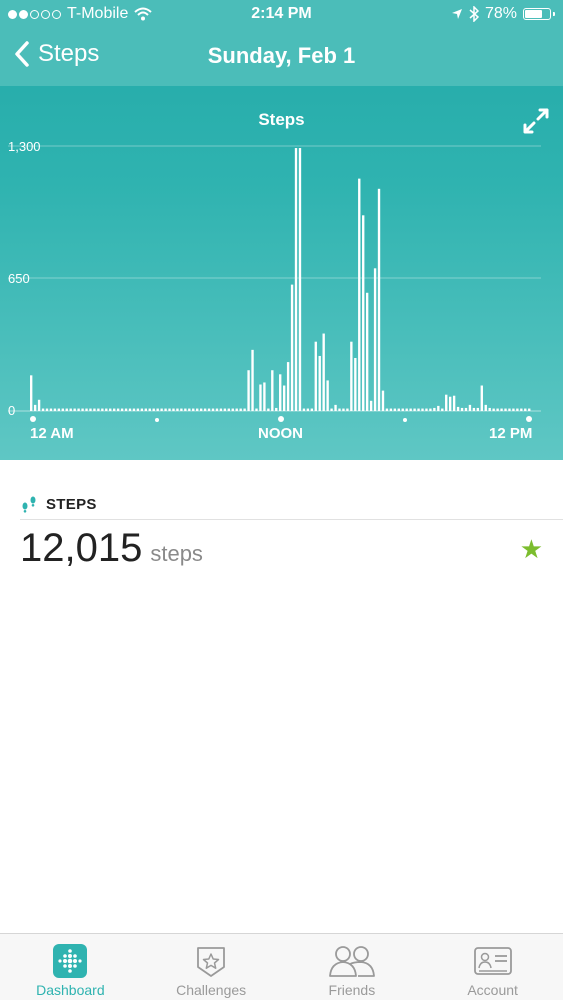 The height and width of the screenshot is (1000, 563). I want to click on tab-label: Challenges, so click(211, 990).